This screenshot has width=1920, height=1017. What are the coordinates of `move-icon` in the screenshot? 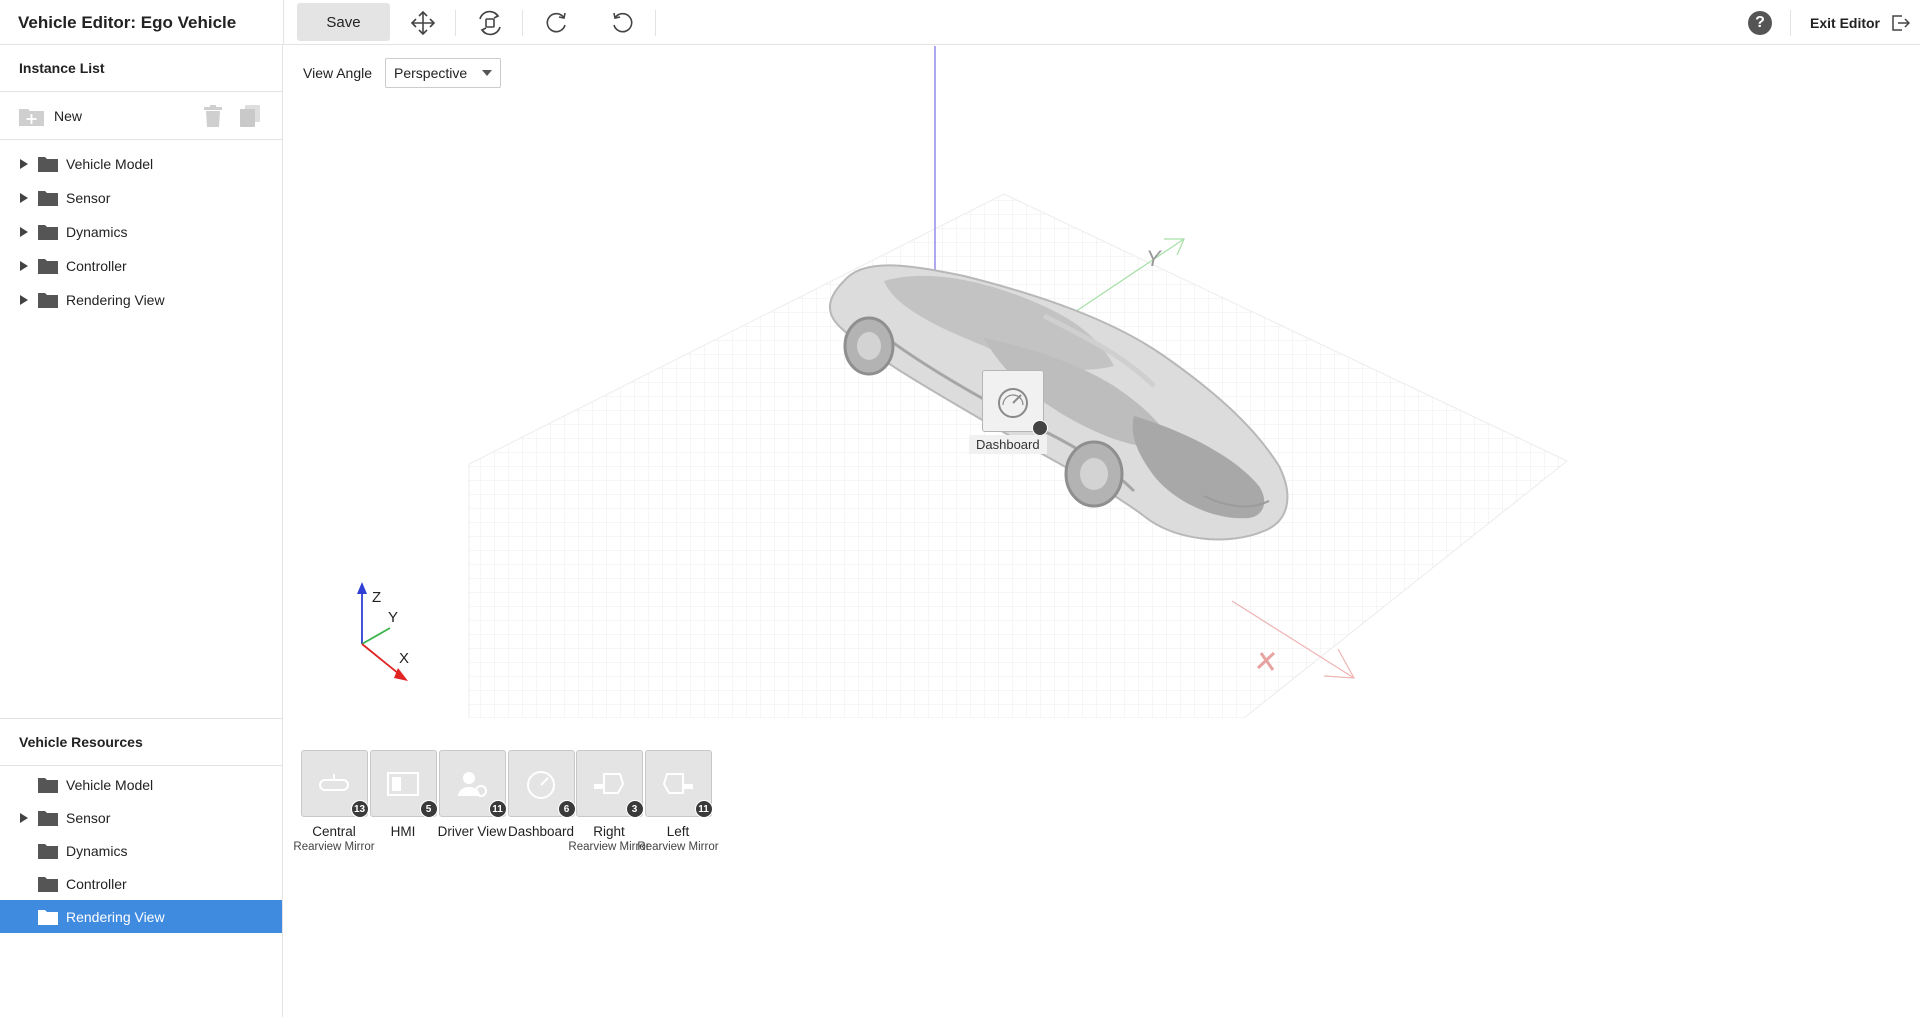 It's located at (423, 23).